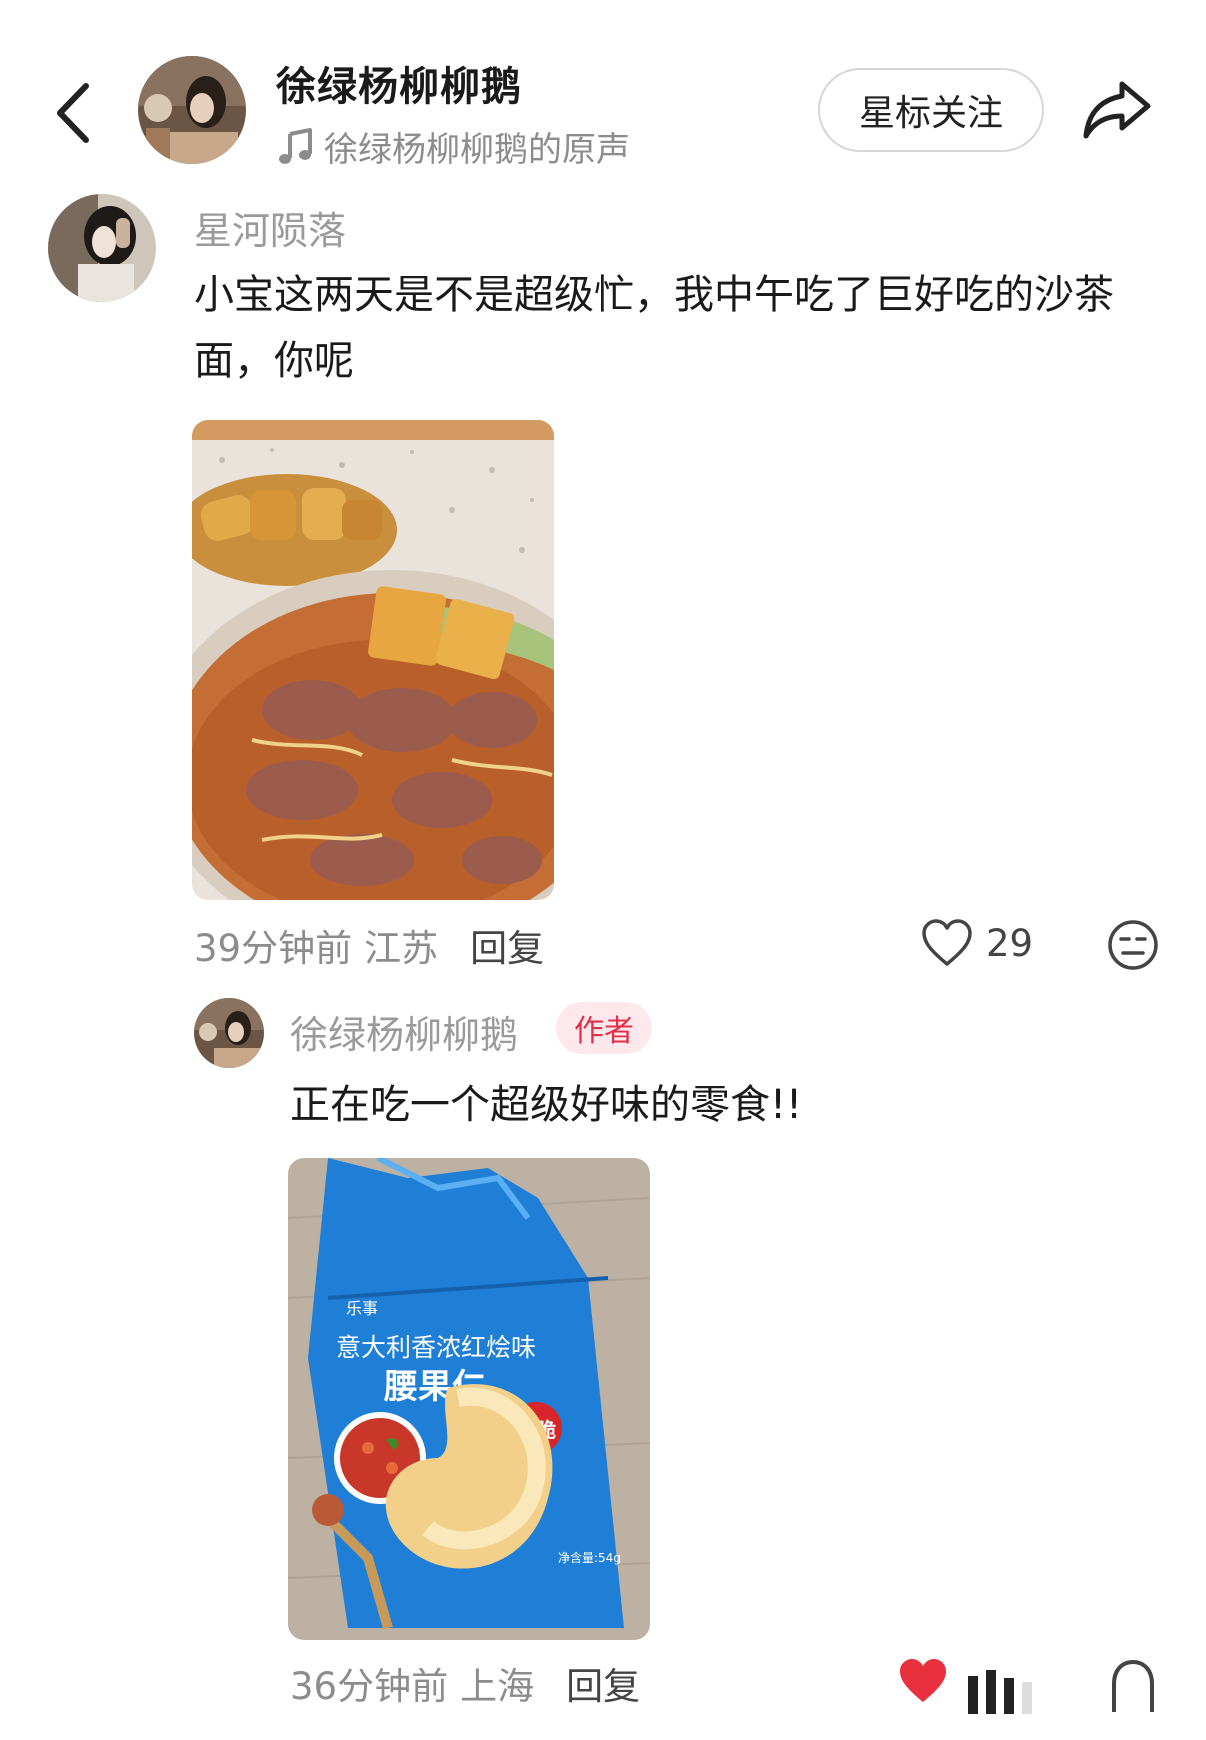  Describe the element at coordinates (654, 328) in the screenshot. I see `comment-text: 小宝这两天是不是超级忙，我中午吃了巨好吃的沙茶面，你呢` at that location.